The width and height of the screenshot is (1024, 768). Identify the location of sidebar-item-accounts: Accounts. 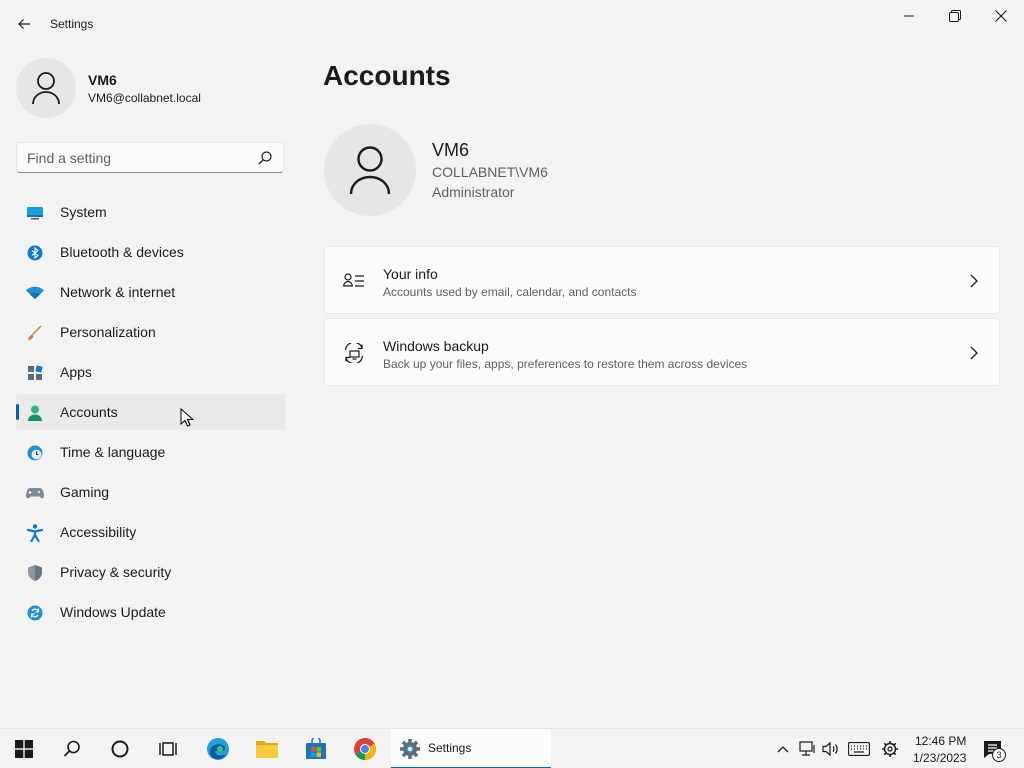
(151, 412).